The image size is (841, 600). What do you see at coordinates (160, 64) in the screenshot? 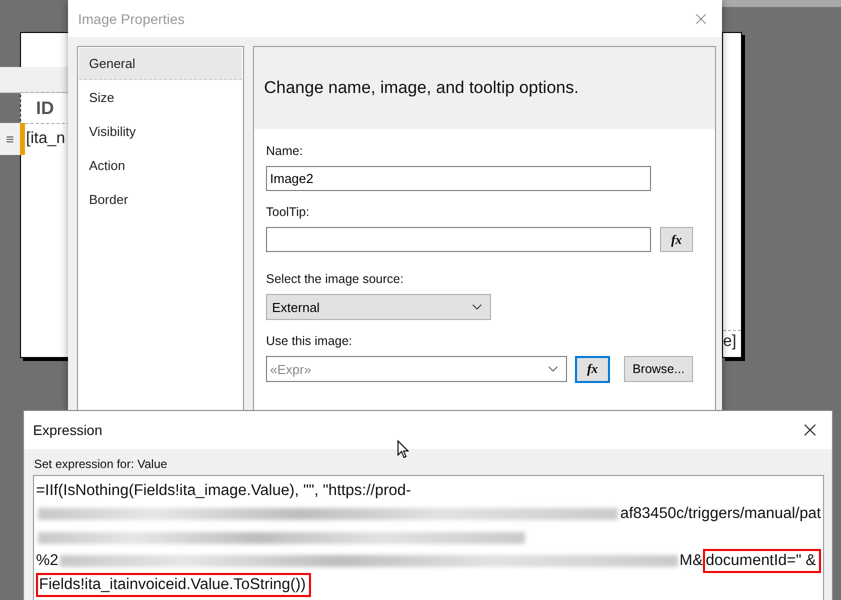
I see `page-list-item: General` at bounding box center [160, 64].